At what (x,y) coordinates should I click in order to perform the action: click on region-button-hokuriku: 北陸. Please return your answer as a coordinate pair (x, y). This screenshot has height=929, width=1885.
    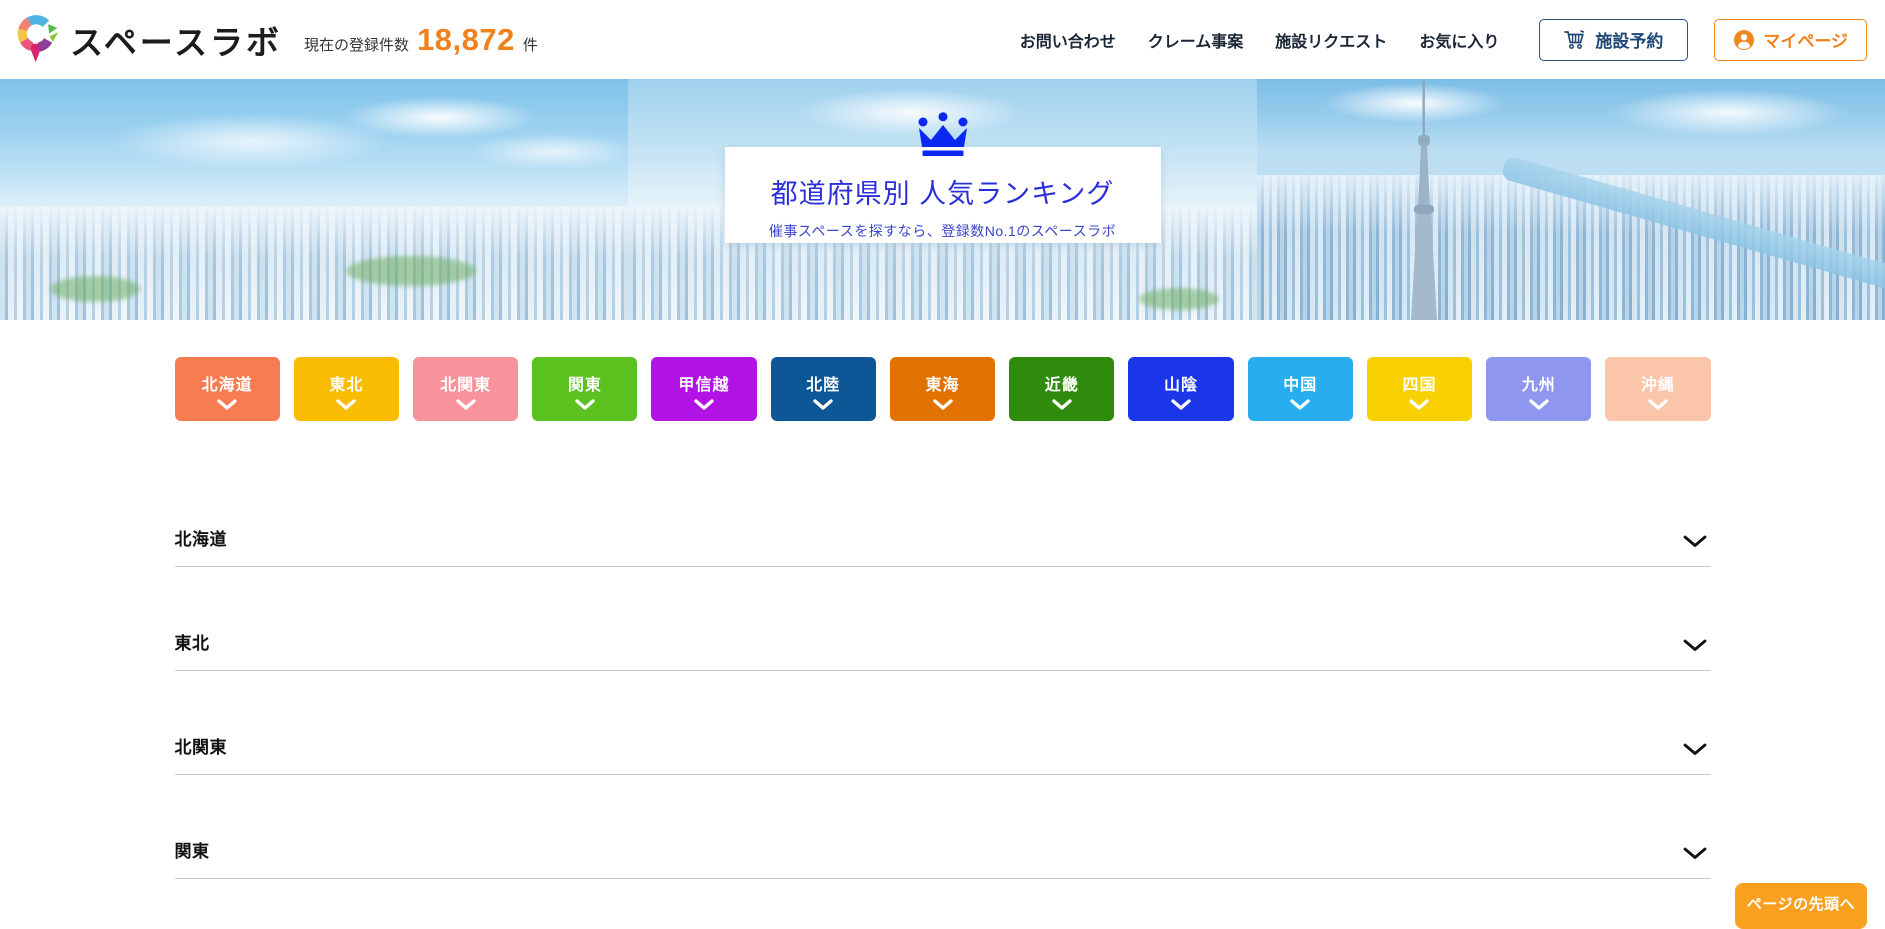
    Looking at the image, I should click on (823, 389).